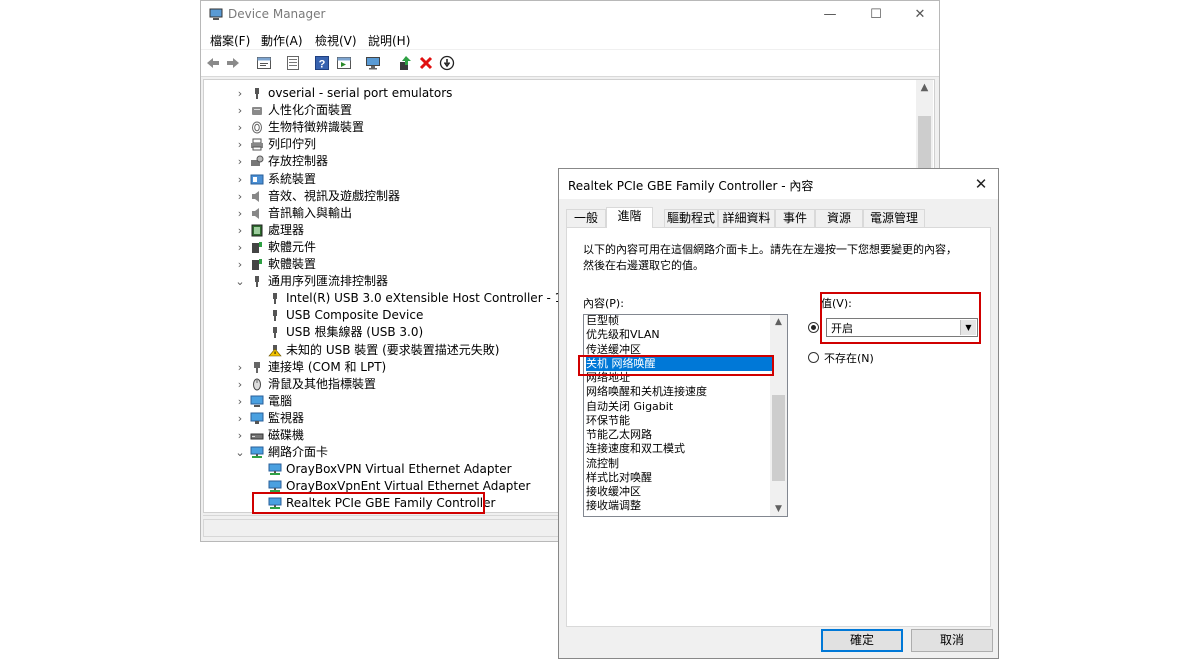  What do you see at coordinates (292, 144) in the screenshot?
I see `tree-item-label: 列印佇列` at bounding box center [292, 144].